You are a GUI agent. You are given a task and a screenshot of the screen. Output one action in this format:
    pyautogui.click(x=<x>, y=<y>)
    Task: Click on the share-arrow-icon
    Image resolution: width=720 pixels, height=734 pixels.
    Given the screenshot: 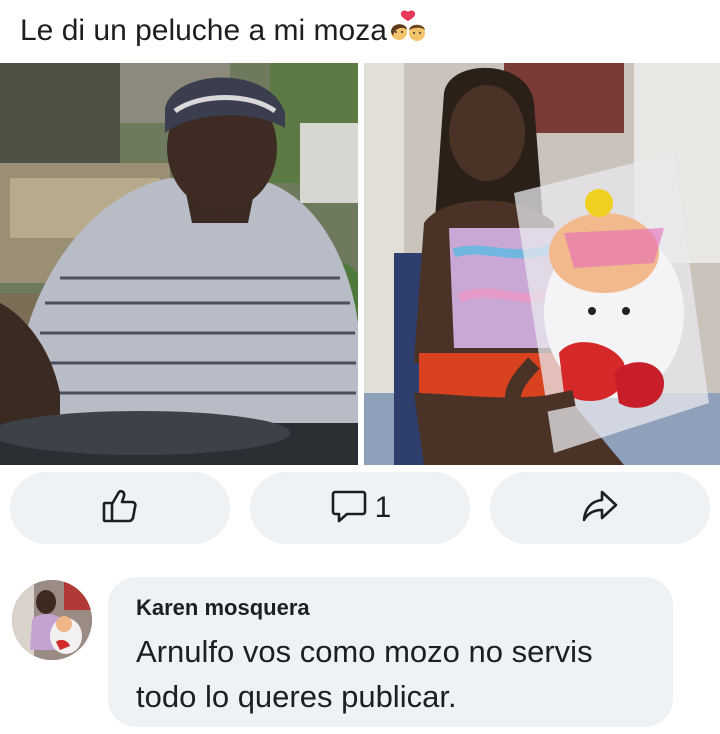 What is the action you would take?
    pyautogui.click(x=600, y=508)
    